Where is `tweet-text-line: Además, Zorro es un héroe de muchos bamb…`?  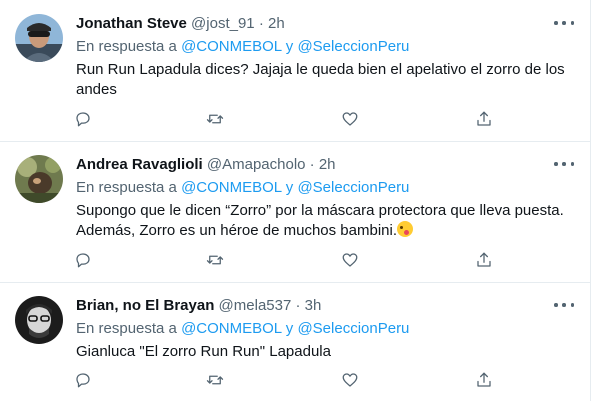 tweet-text-line: Además, Zorro es un héroe de muchos bamb… is located at coordinates (236, 230).